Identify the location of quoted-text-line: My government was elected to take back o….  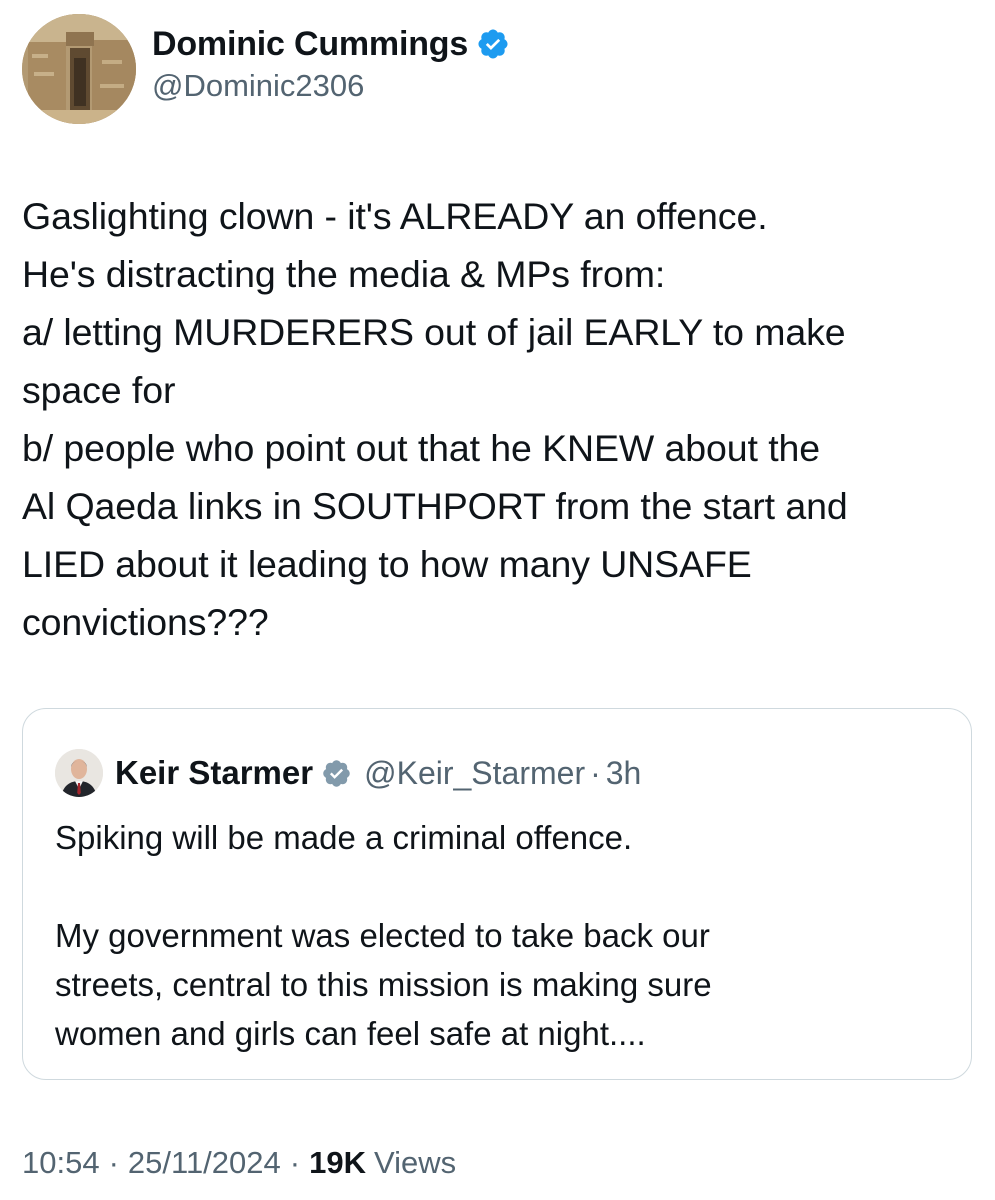
(382, 935).